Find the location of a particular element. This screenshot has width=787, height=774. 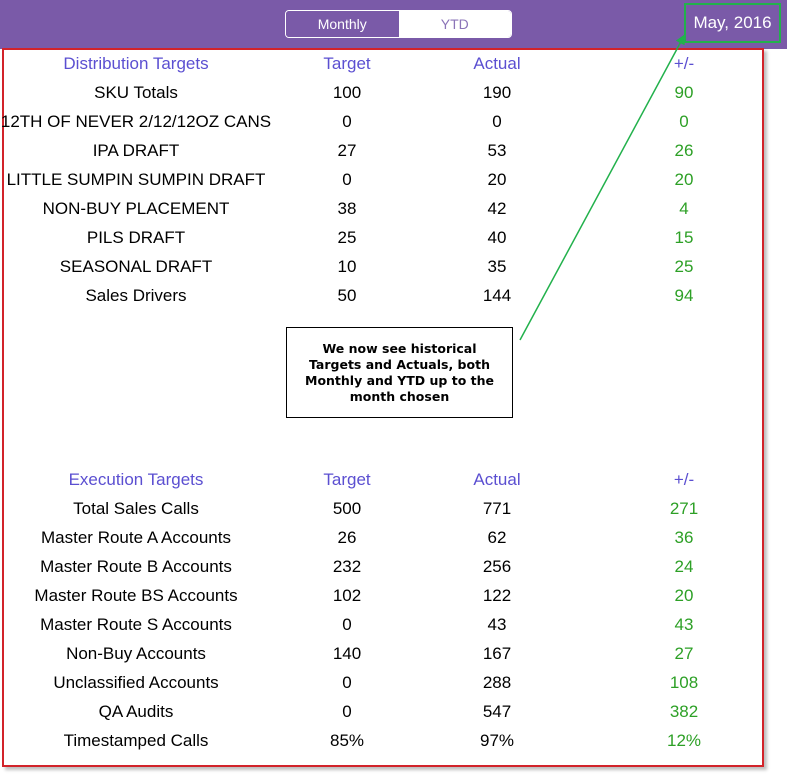

segment-monthly: Monthly is located at coordinates (342, 24).